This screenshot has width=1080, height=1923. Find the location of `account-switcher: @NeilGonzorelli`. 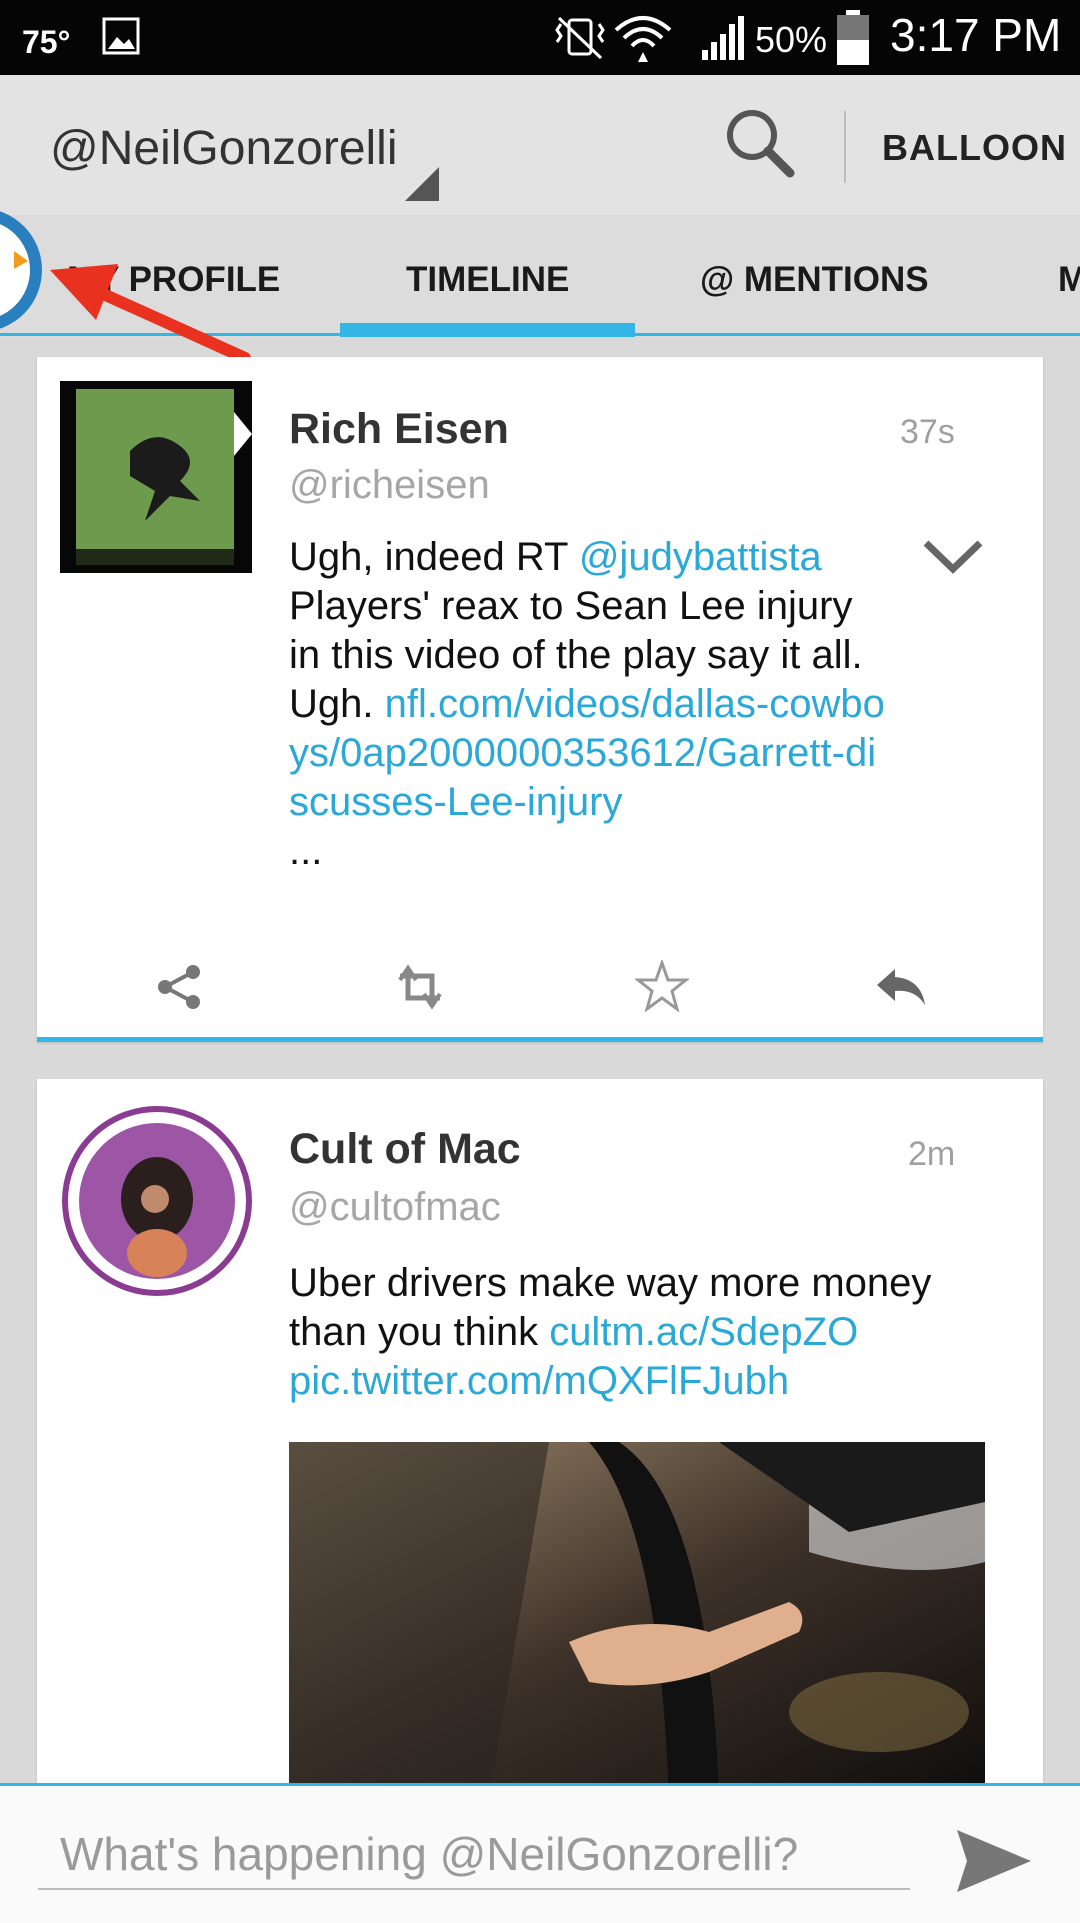

account-switcher: @NeilGonzorelli is located at coordinates (224, 148).